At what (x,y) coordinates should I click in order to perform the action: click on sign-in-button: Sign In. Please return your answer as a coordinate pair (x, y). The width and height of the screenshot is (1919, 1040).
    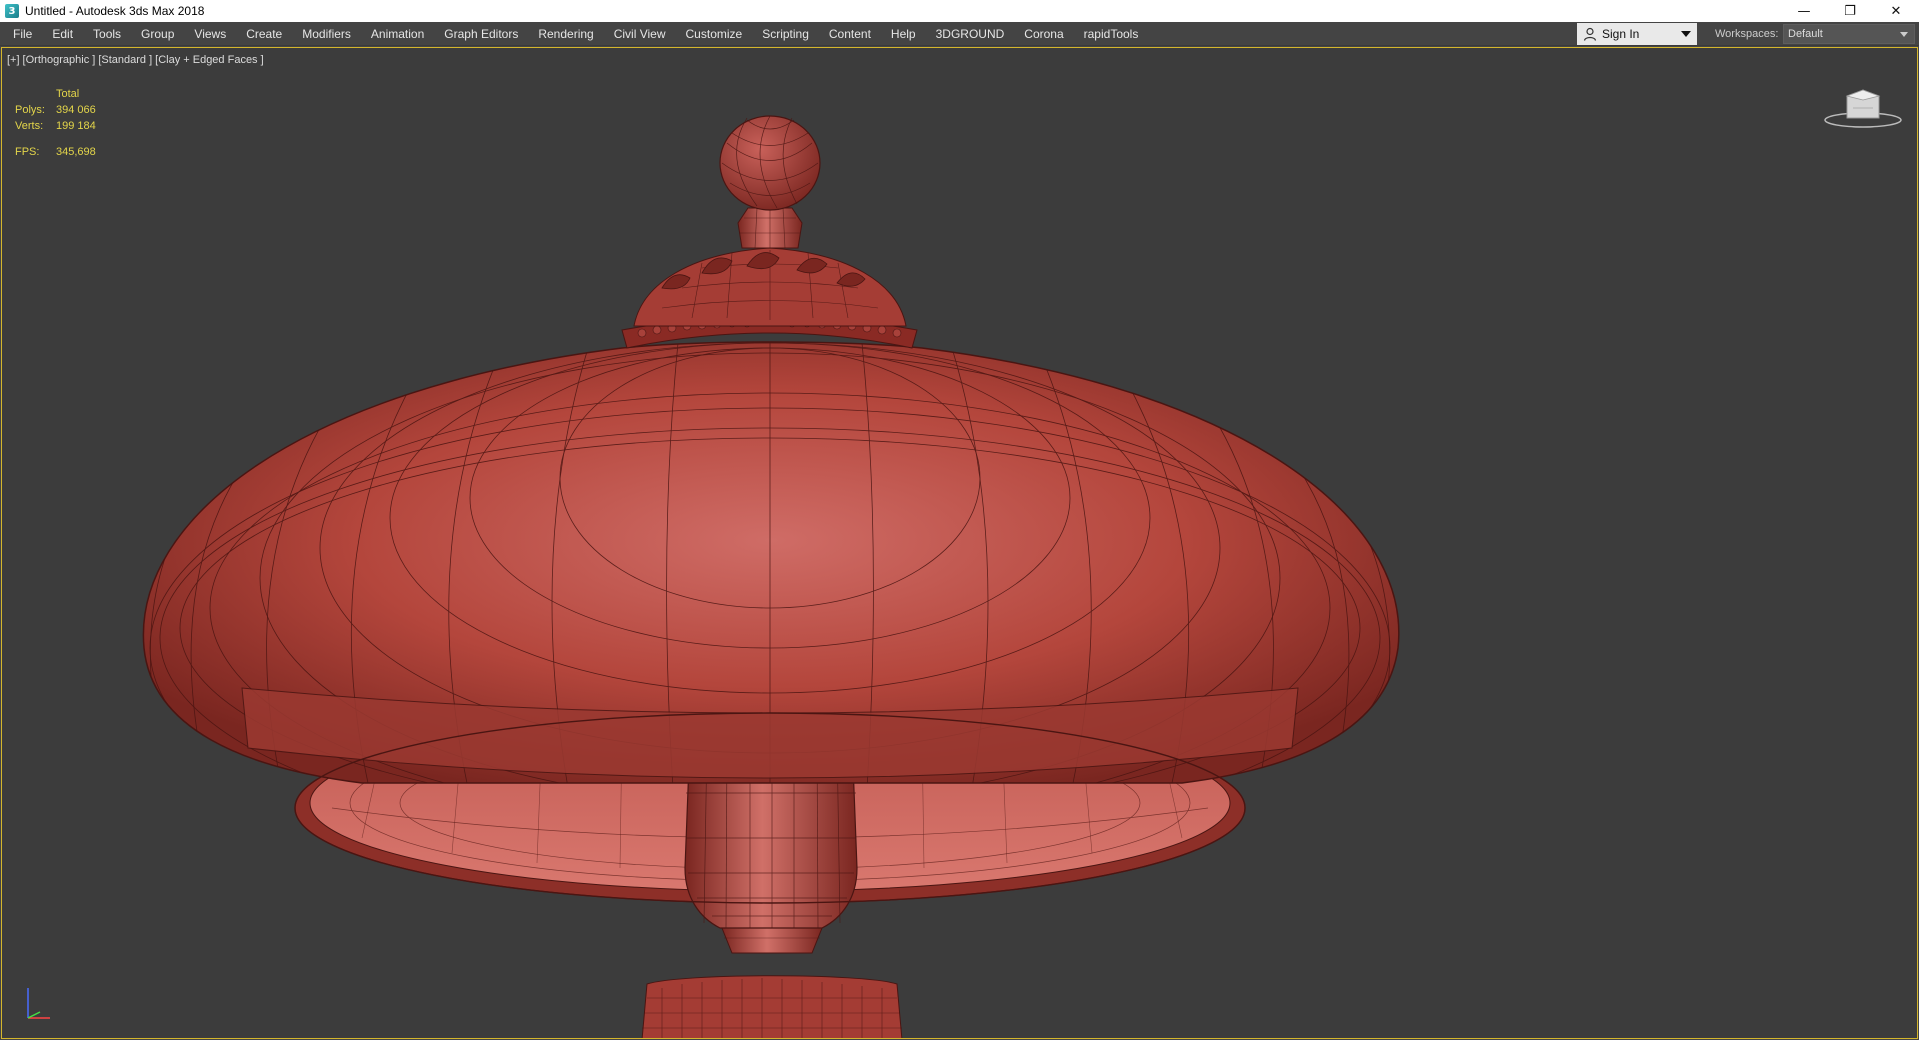
    Looking at the image, I should click on (1637, 34).